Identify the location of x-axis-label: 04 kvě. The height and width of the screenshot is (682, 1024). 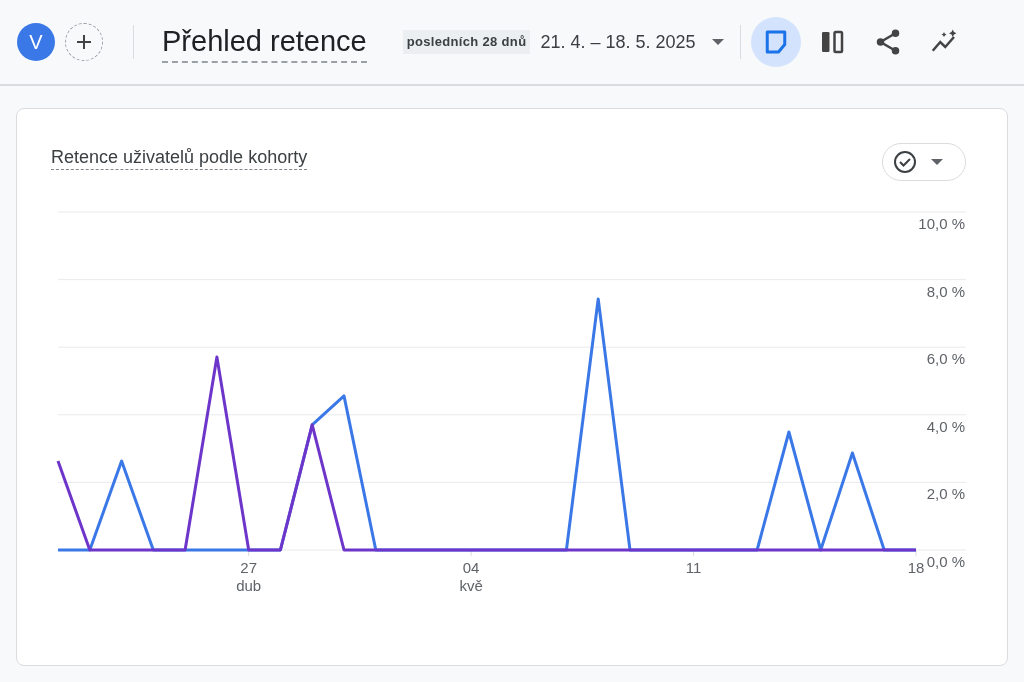
(471, 576).